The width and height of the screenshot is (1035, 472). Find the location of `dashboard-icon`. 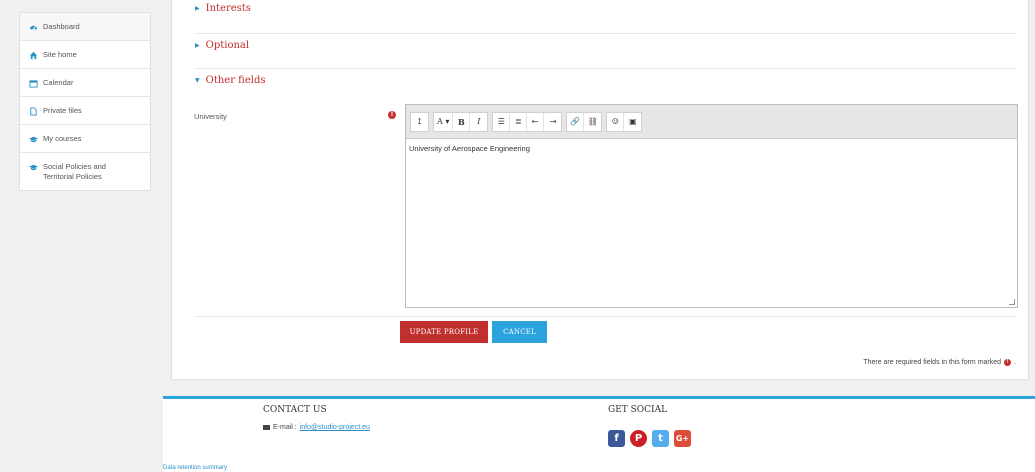

dashboard-icon is located at coordinates (33, 27).